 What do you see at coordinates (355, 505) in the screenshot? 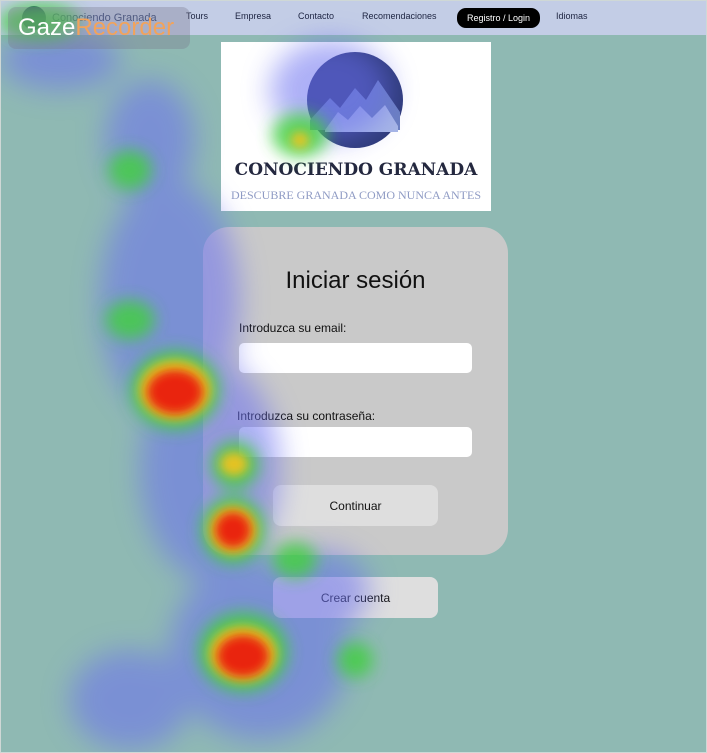
I see `continue-button: Continuar` at bounding box center [355, 505].